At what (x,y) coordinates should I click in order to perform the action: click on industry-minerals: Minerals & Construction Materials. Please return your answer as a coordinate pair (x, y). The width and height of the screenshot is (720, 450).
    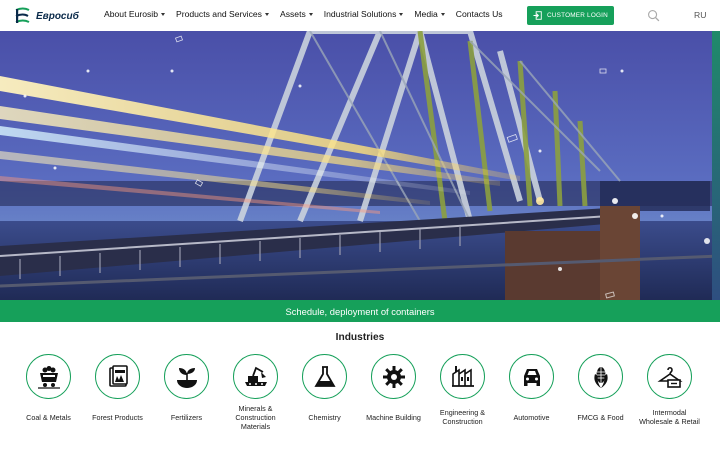
    Looking at the image, I should click on (255, 394).